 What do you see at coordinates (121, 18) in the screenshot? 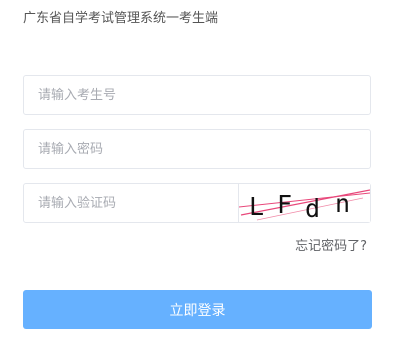
I see `page-title: 广东省自学考试管理系统一考生端` at bounding box center [121, 18].